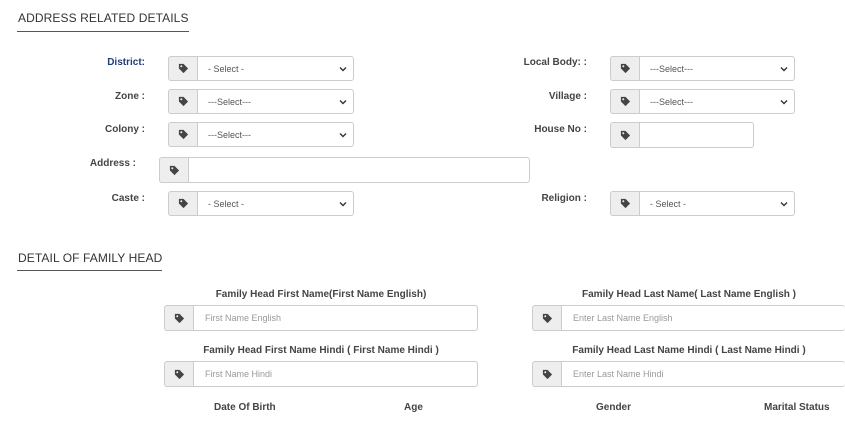  Describe the element at coordinates (717, 68) in the screenshot. I see `local-body-select: ---Select---` at that location.